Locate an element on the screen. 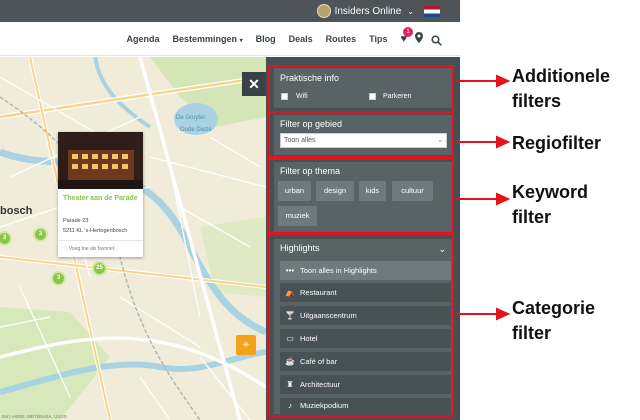  annotation-keyword-filter-line1: Keyword is located at coordinates (550, 192).